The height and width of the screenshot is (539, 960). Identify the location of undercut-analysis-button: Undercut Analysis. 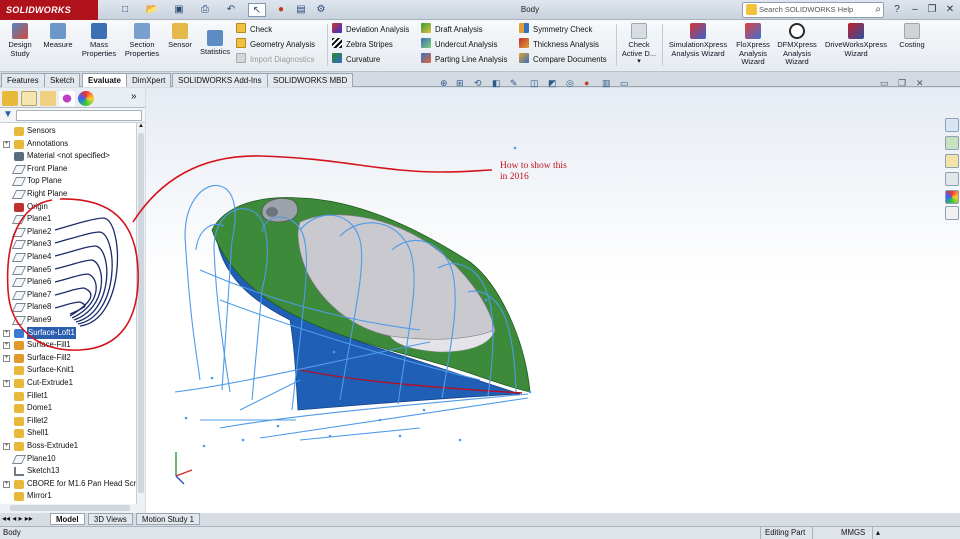
(469, 44).